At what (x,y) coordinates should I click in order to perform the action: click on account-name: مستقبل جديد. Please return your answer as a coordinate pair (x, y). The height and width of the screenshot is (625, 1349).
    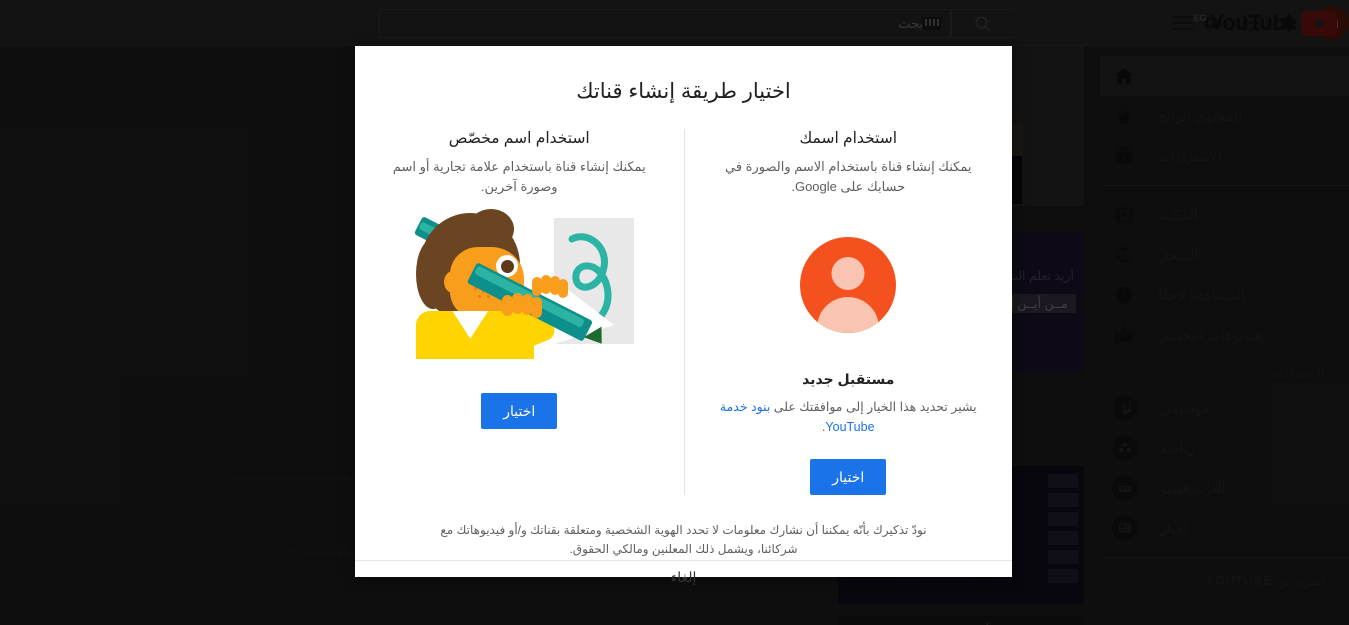
    Looking at the image, I should click on (848, 379).